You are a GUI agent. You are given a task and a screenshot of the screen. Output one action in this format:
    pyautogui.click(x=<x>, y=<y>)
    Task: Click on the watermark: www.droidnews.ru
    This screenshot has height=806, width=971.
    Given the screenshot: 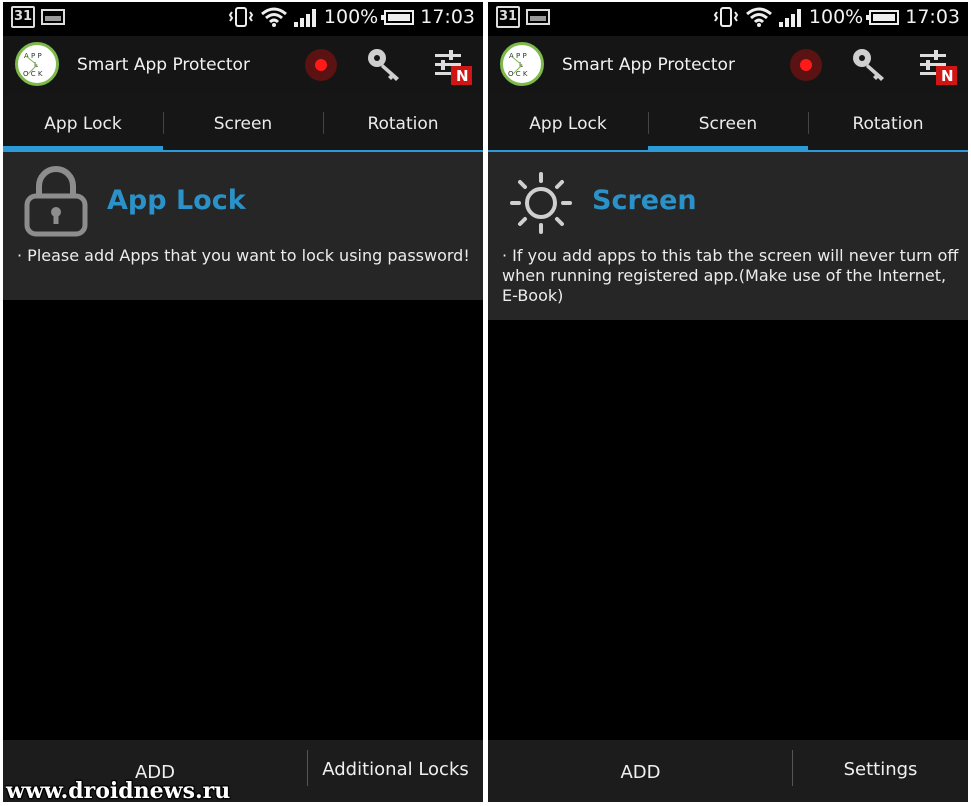 What is the action you would take?
    pyautogui.click(x=118, y=791)
    